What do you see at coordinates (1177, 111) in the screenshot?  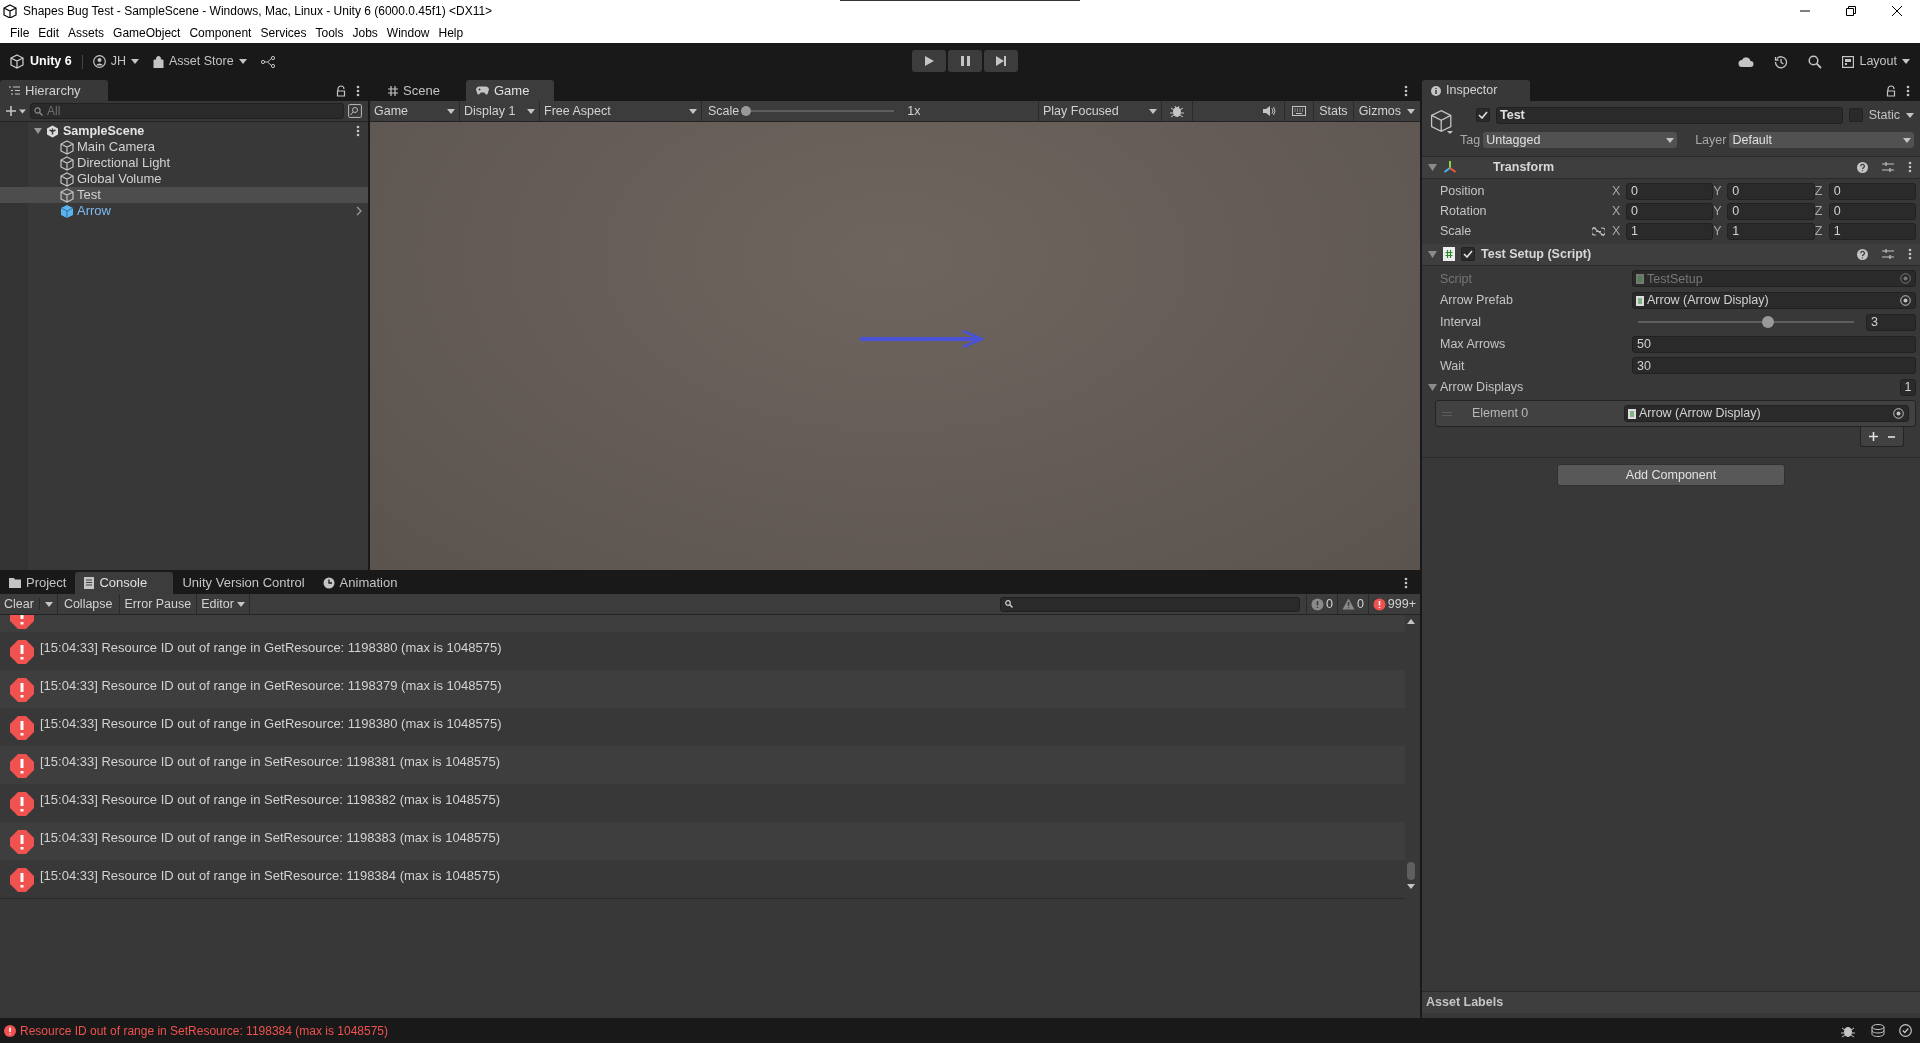 I see `bug-icon` at bounding box center [1177, 111].